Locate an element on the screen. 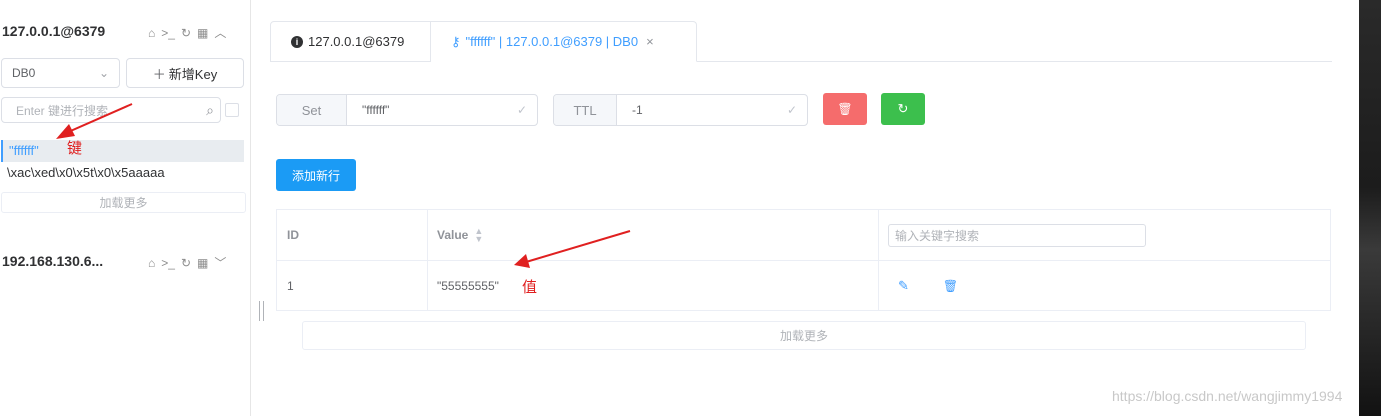 This screenshot has height=416, width=1381. annotation-value-label: 值 is located at coordinates (530, 287).